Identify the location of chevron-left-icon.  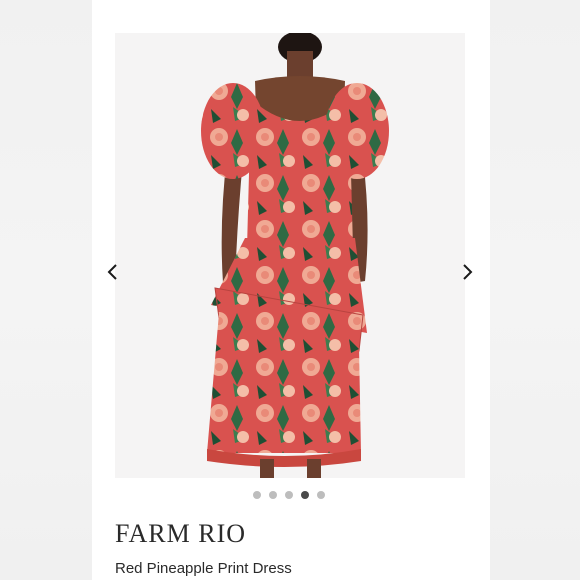
(112, 272).